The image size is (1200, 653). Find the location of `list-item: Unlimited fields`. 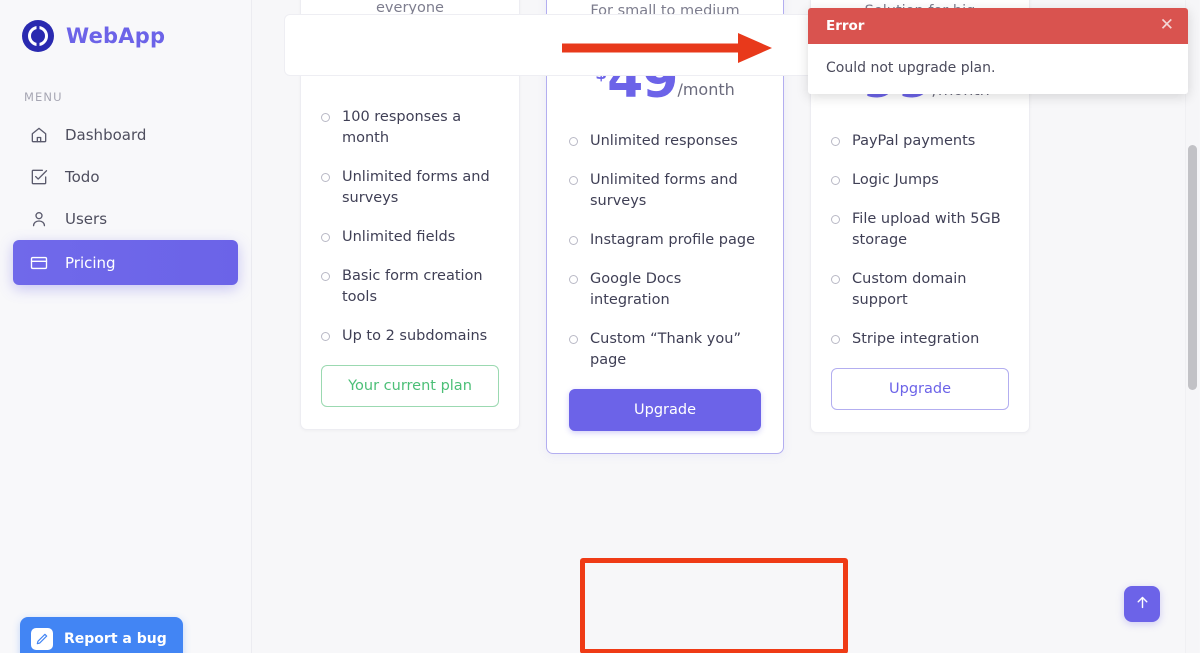

list-item: Unlimited fields is located at coordinates (410, 237).